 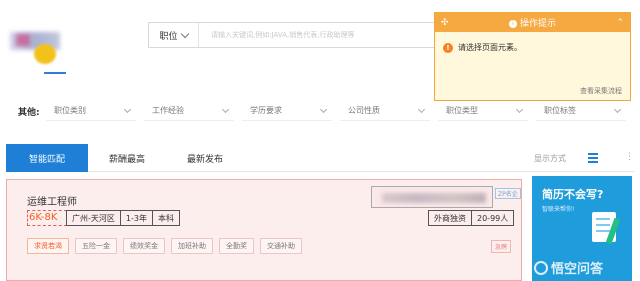 What do you see at coordinates (276, 35) in the screenshot?
I see `search-input: 请输入关键词,例如:JAVA,销售代表,行政助理等` at bounding box center [276, 35].